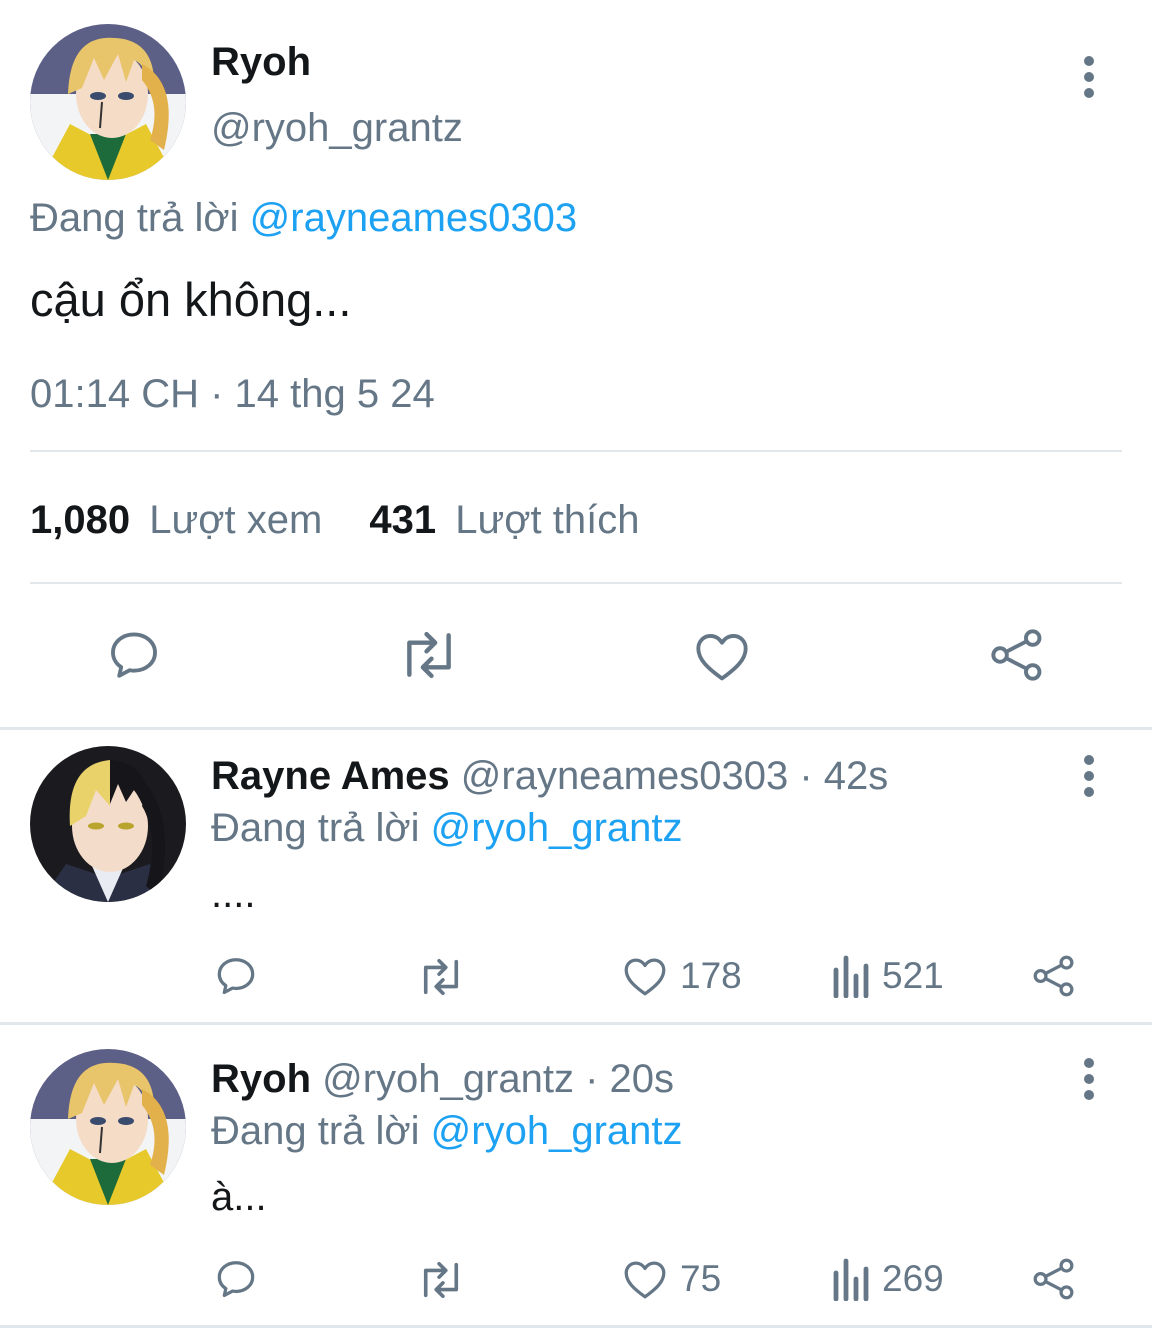 This screenshot has height=1329, width=1152. Describe the element at coordinates (913, 1278) in the screenshot. I see `view-count: 269` at that location.